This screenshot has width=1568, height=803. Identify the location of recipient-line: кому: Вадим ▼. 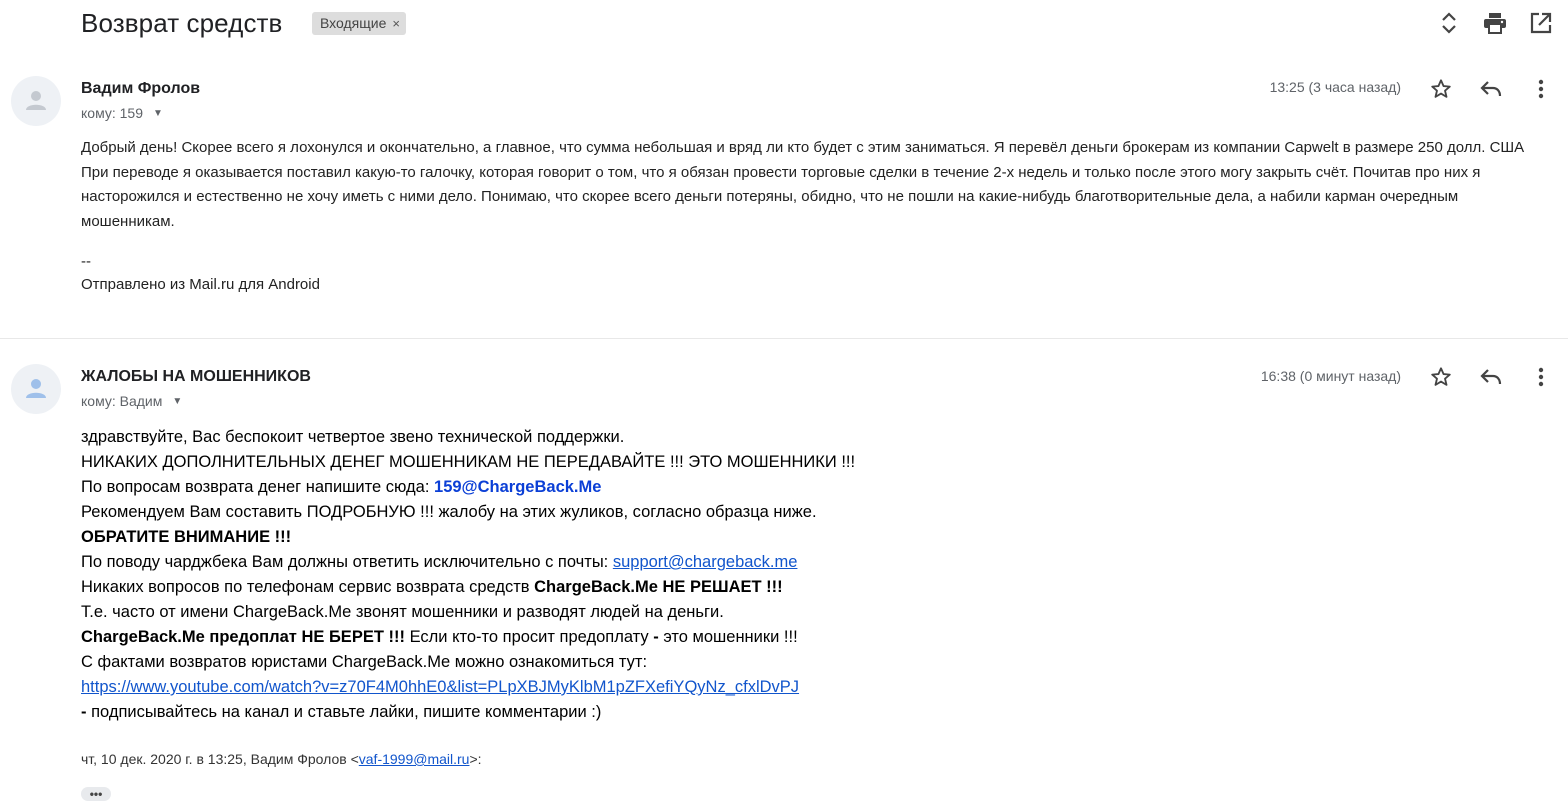
(131, 401).